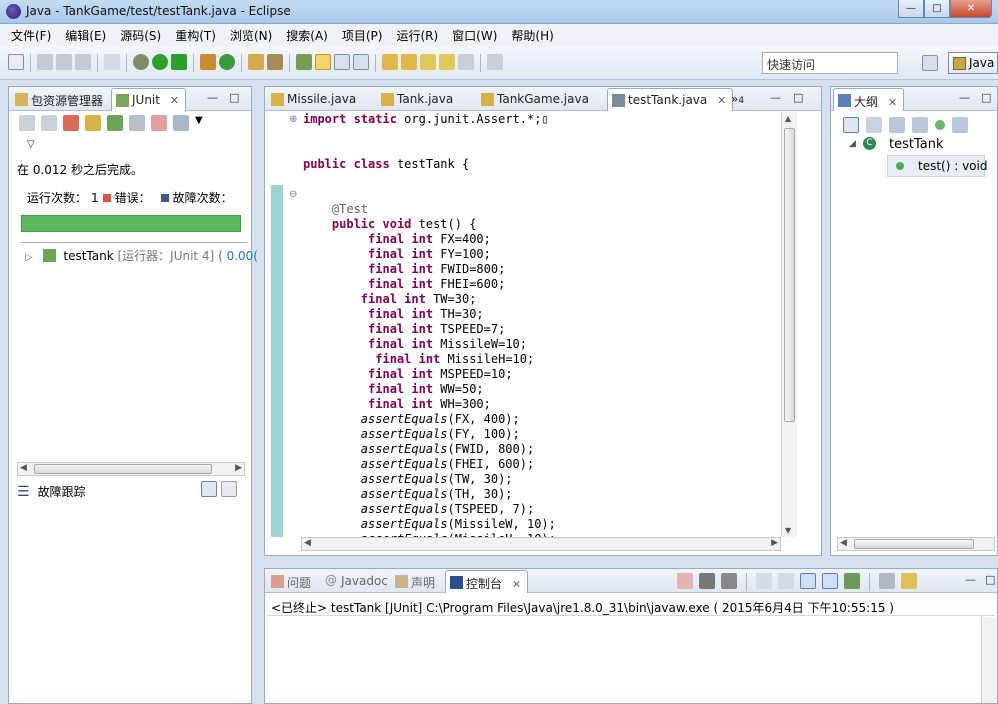  Describe the element at coordinates (852, 581) in the screenshot. I see `pin-console-icon` at that location.